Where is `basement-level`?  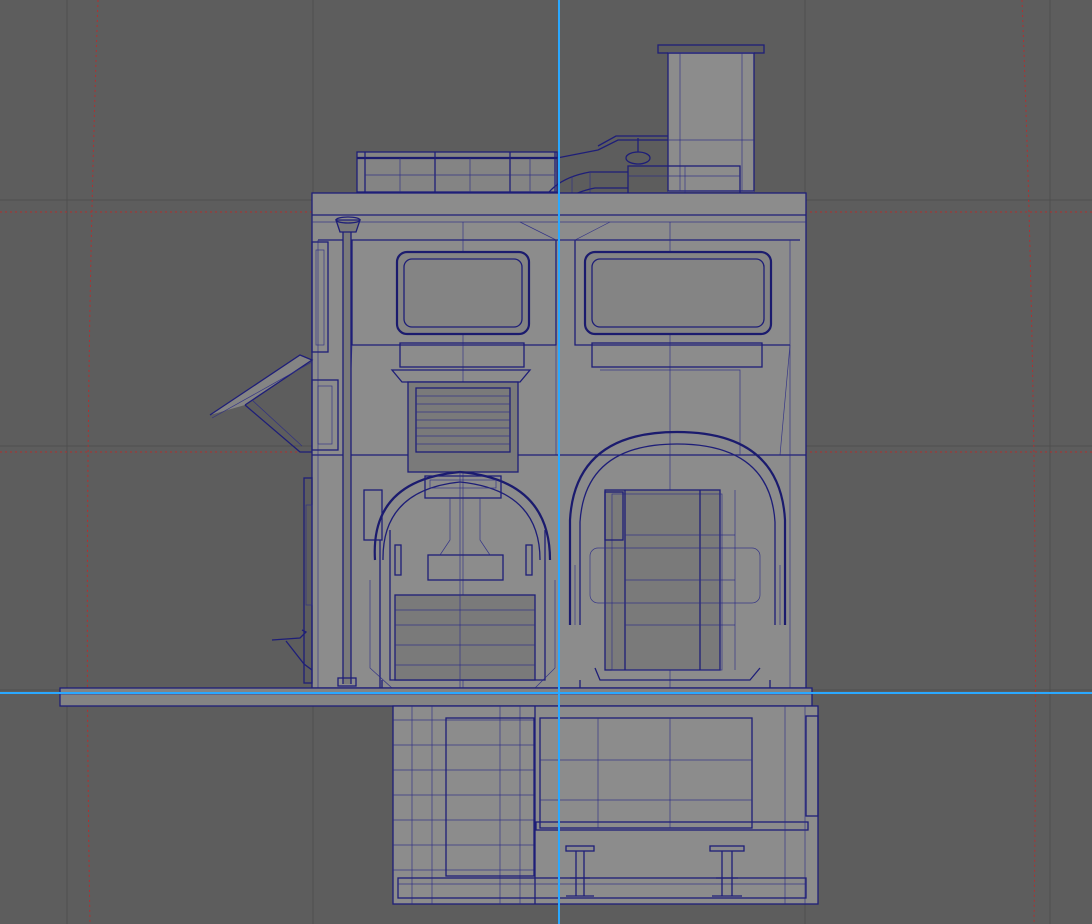 basement-level is located at coordinates (605, 805).